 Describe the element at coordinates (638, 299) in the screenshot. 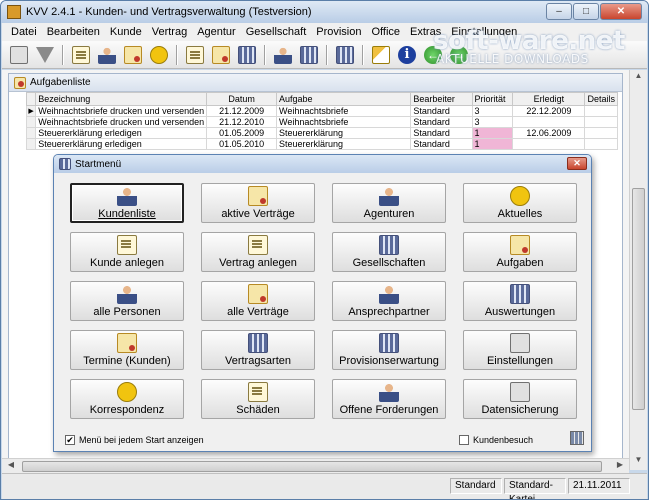

I see `vertical-scroll-thumb` at that location.